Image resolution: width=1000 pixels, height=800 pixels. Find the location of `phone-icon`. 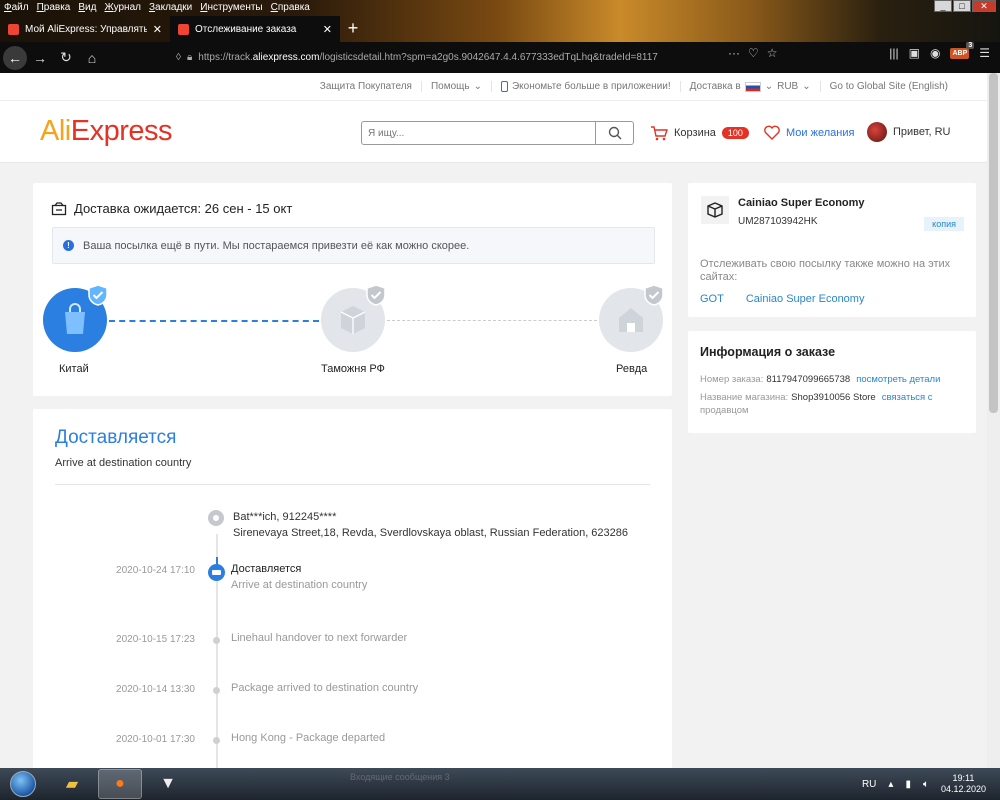

phone-icon is located at coordinates (504, 86).